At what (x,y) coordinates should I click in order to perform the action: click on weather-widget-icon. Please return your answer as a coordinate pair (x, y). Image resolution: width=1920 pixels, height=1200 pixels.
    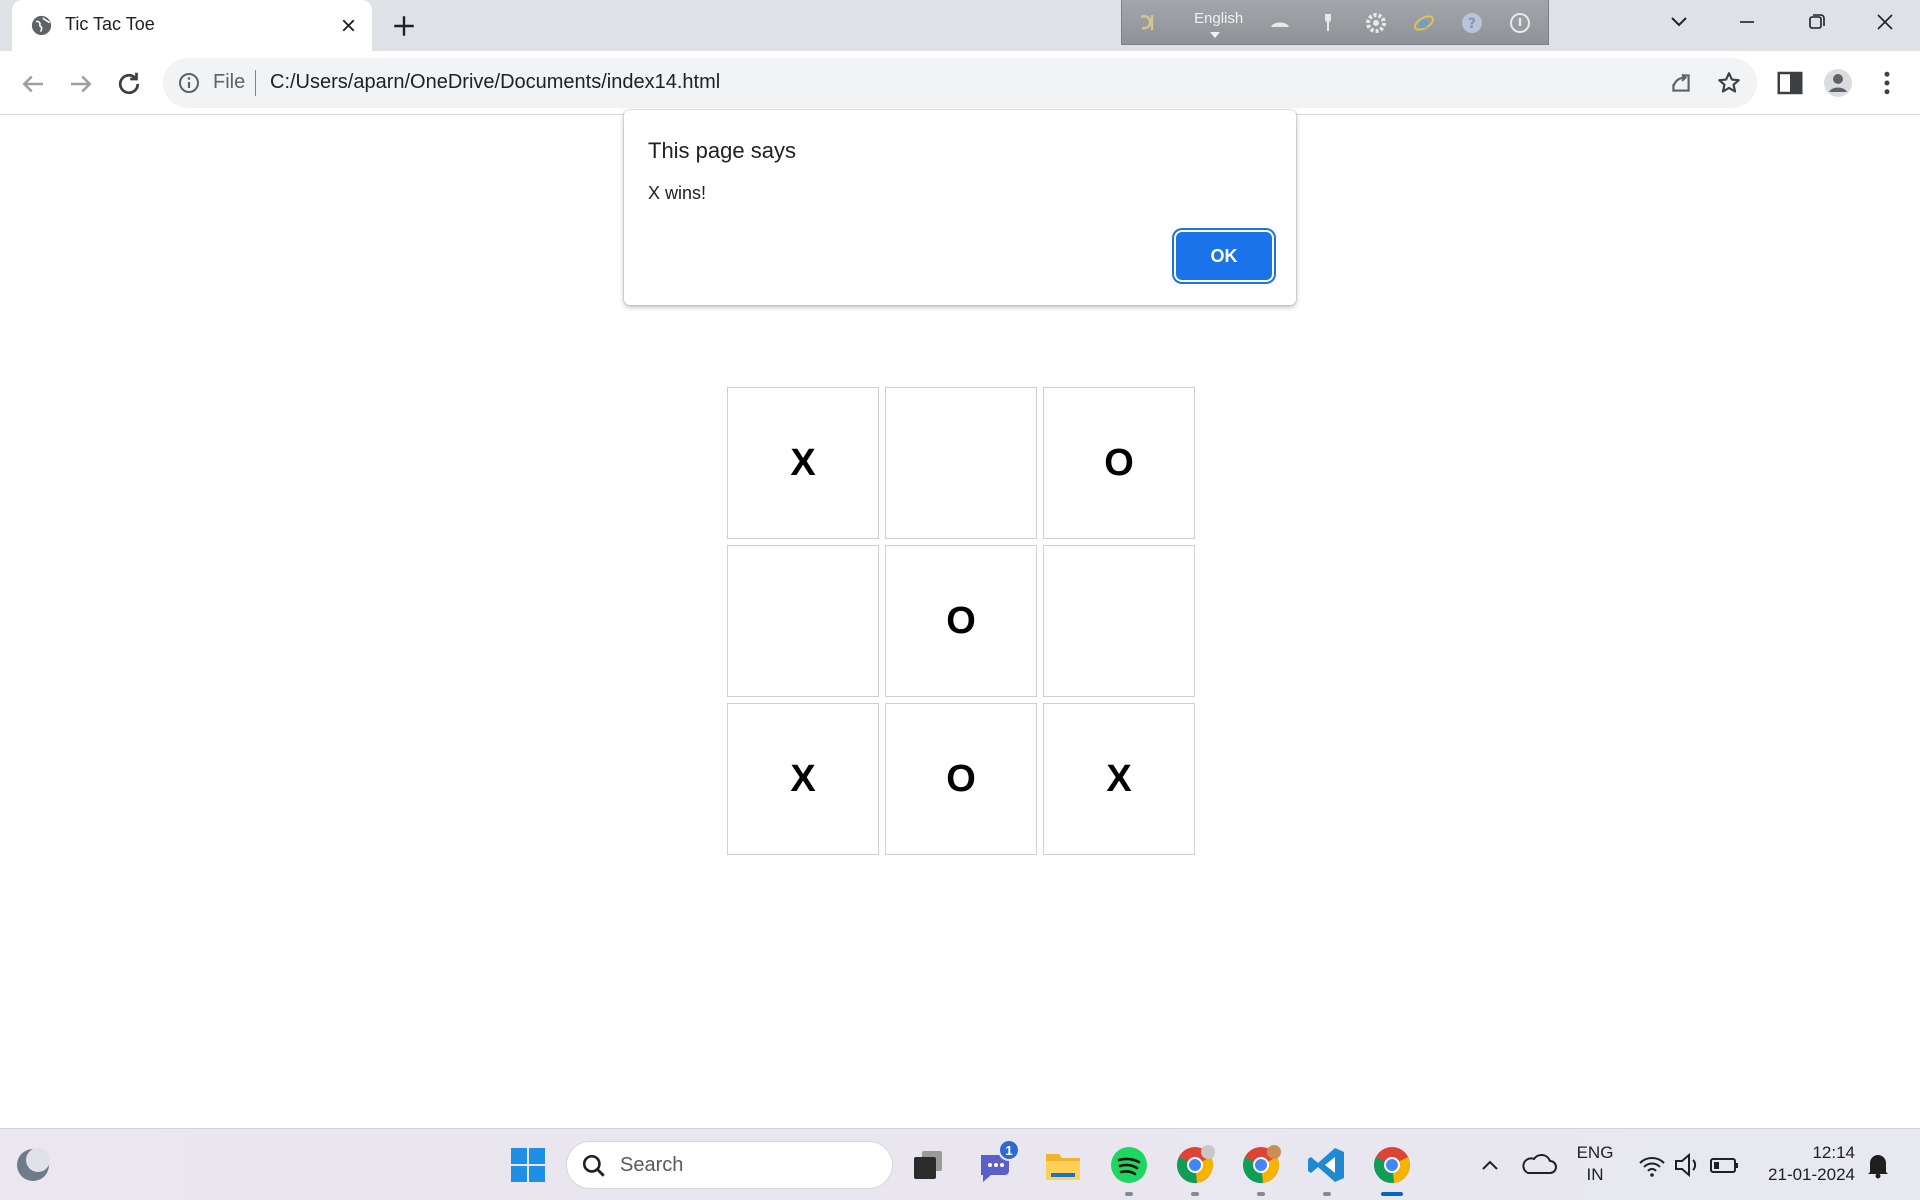
    Looking at the image, I should click on (33, 1165).